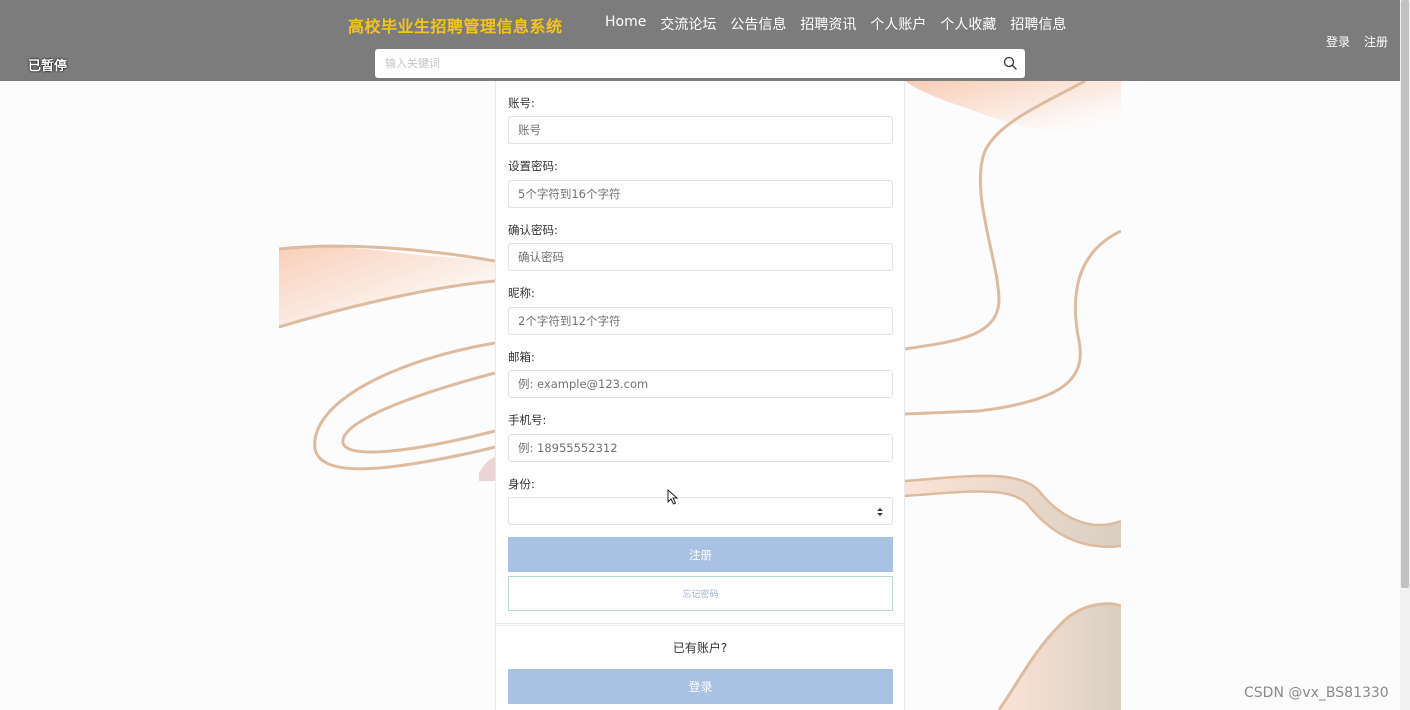 Image resolution: width=1410 pixels, height=710 pixels. I want to click on page-scrollbar, so click(1405, 355).